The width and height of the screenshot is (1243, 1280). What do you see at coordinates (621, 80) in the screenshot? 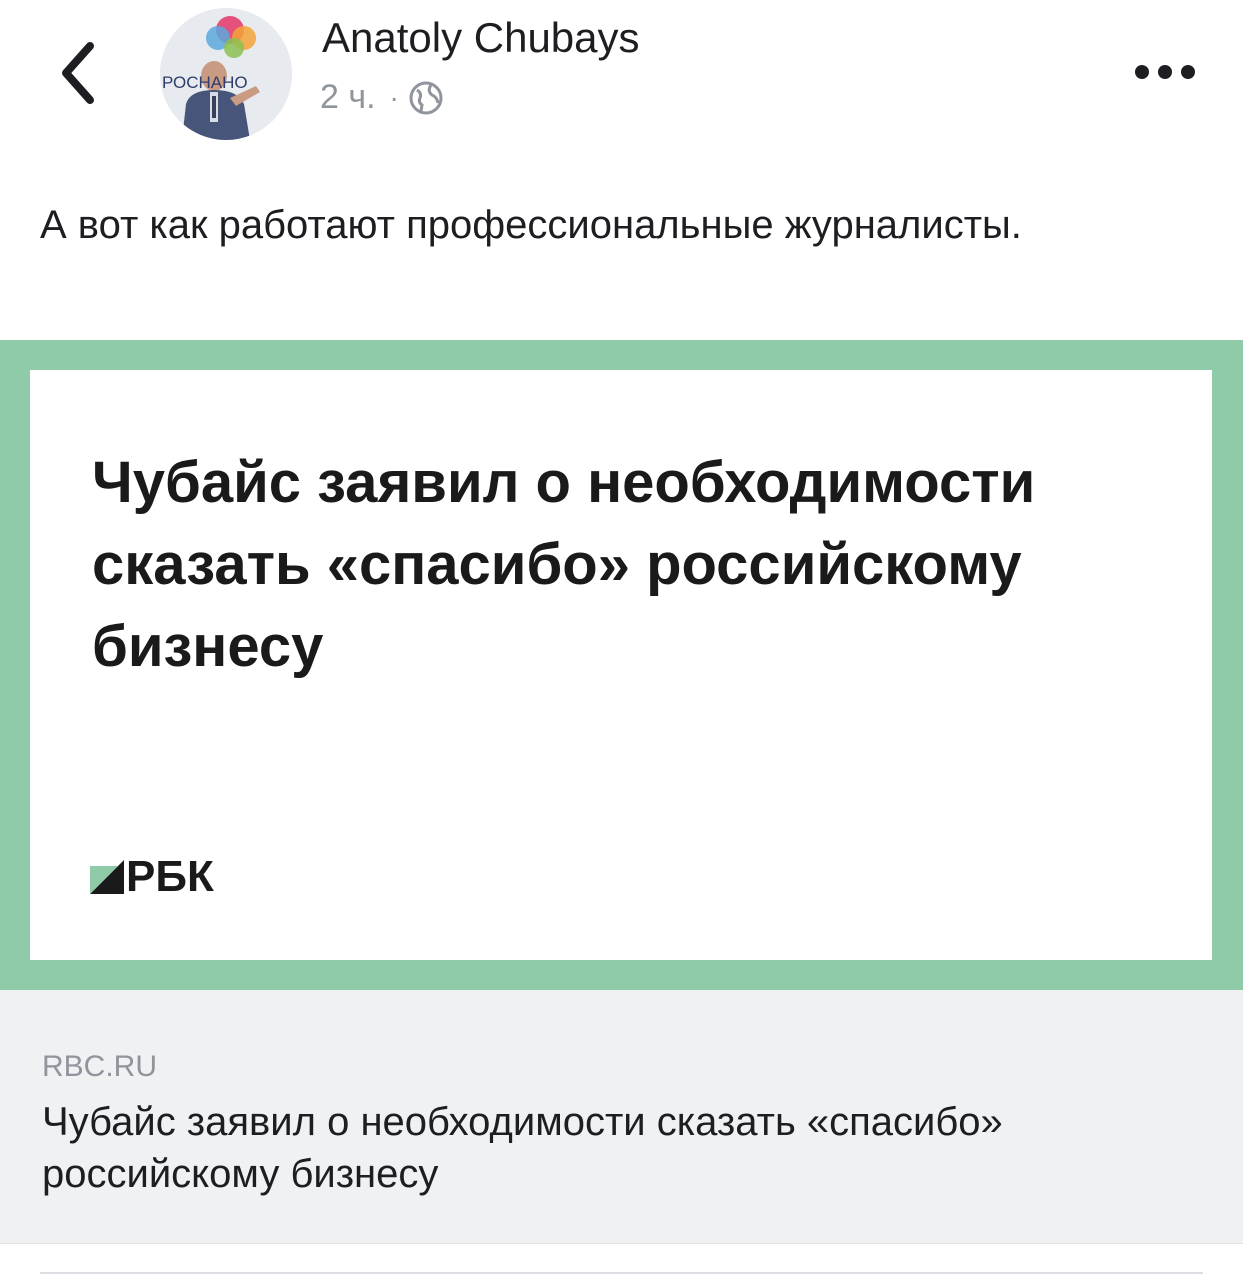
I see `post-header: РОСНАНО Anatoly Chubays 2 ч. ·` at bounding box center [621, 80].